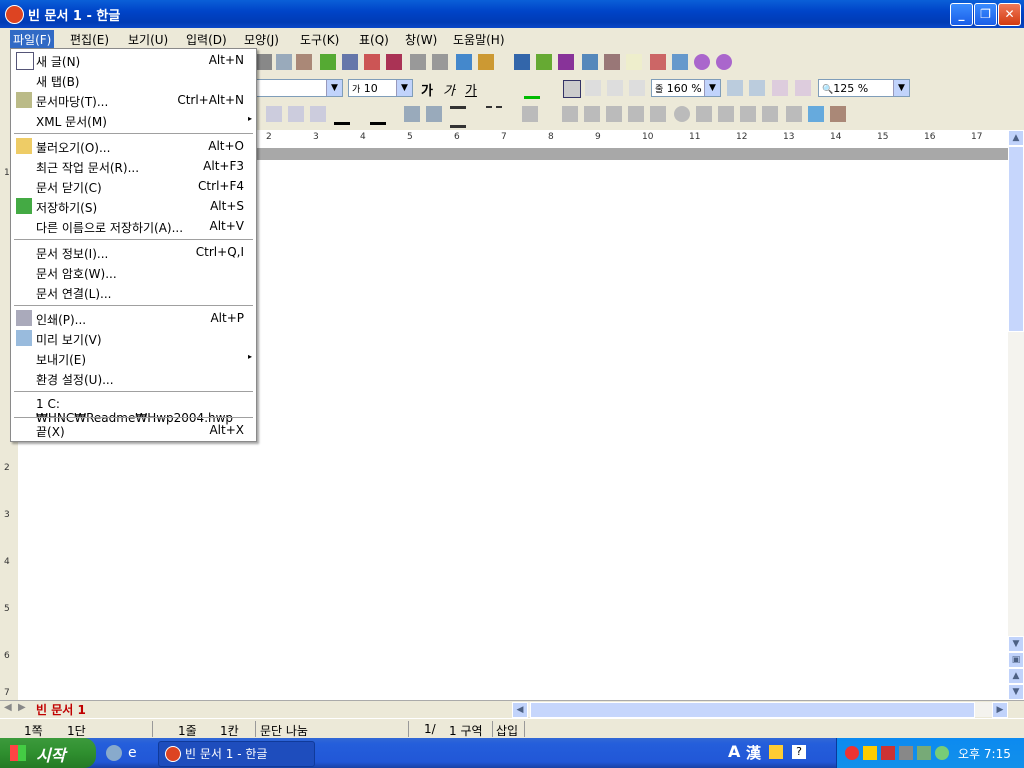  Describe the element at coordinates (114, 753) in the screenshot. I see `quicklaunch-icon` at that location.